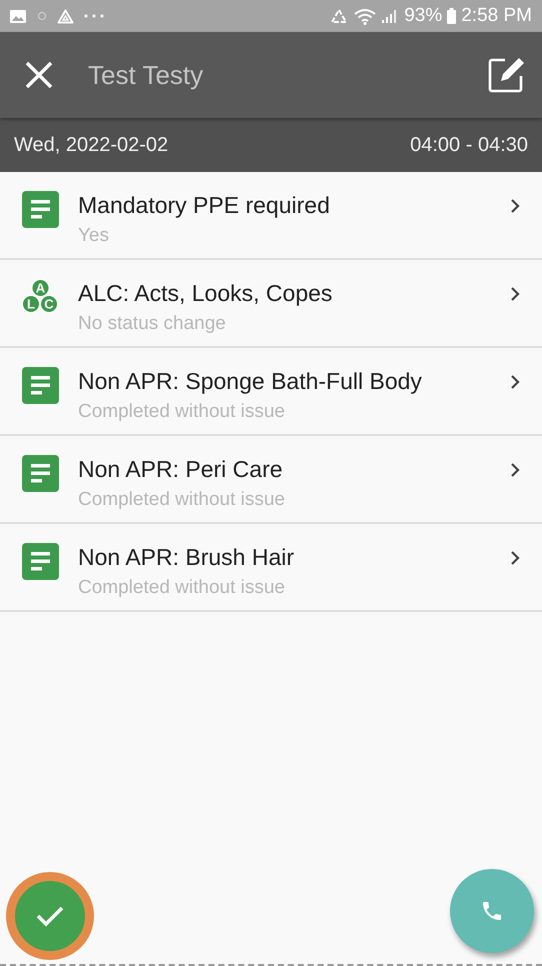 The width and height of the screenshot is (542, 966). What do you see at coordinates (187, 557) in the screenshot?
I see `task-title: Non APR: Brush Hair` at bounding box center [187, 557].